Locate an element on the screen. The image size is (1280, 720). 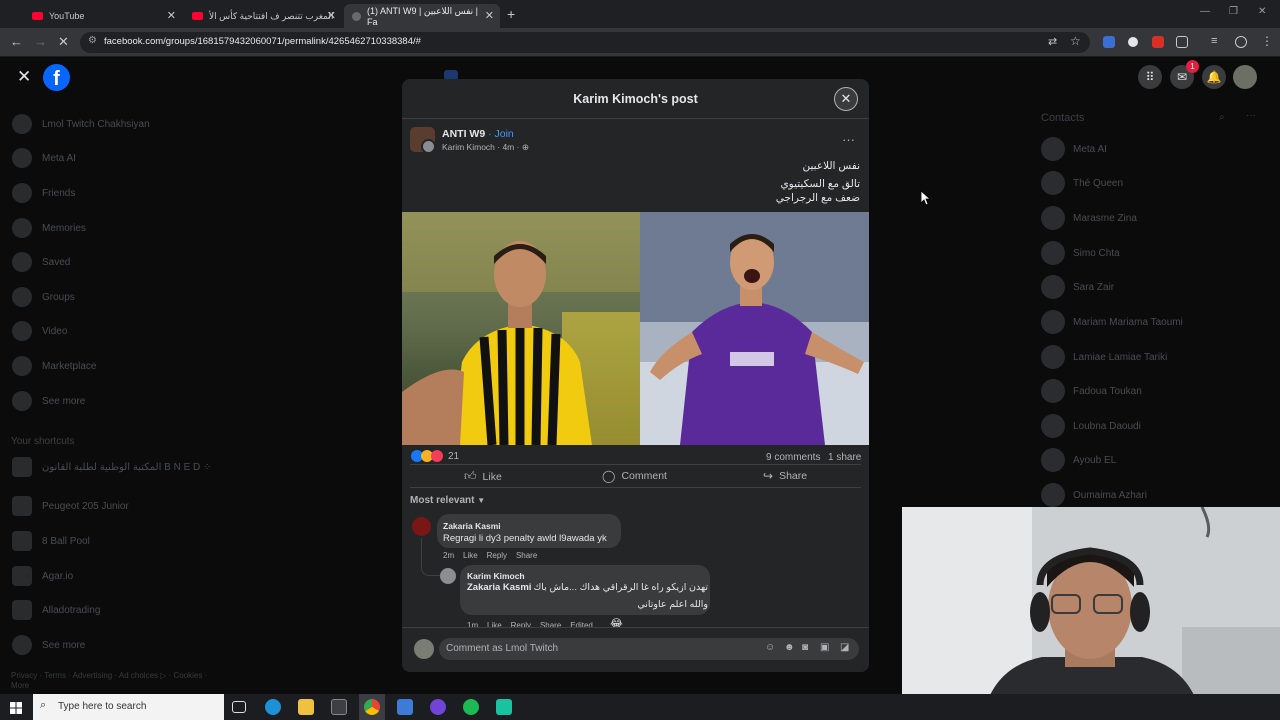
emoji-icon: ☻ is located at coordinates (789, 647).